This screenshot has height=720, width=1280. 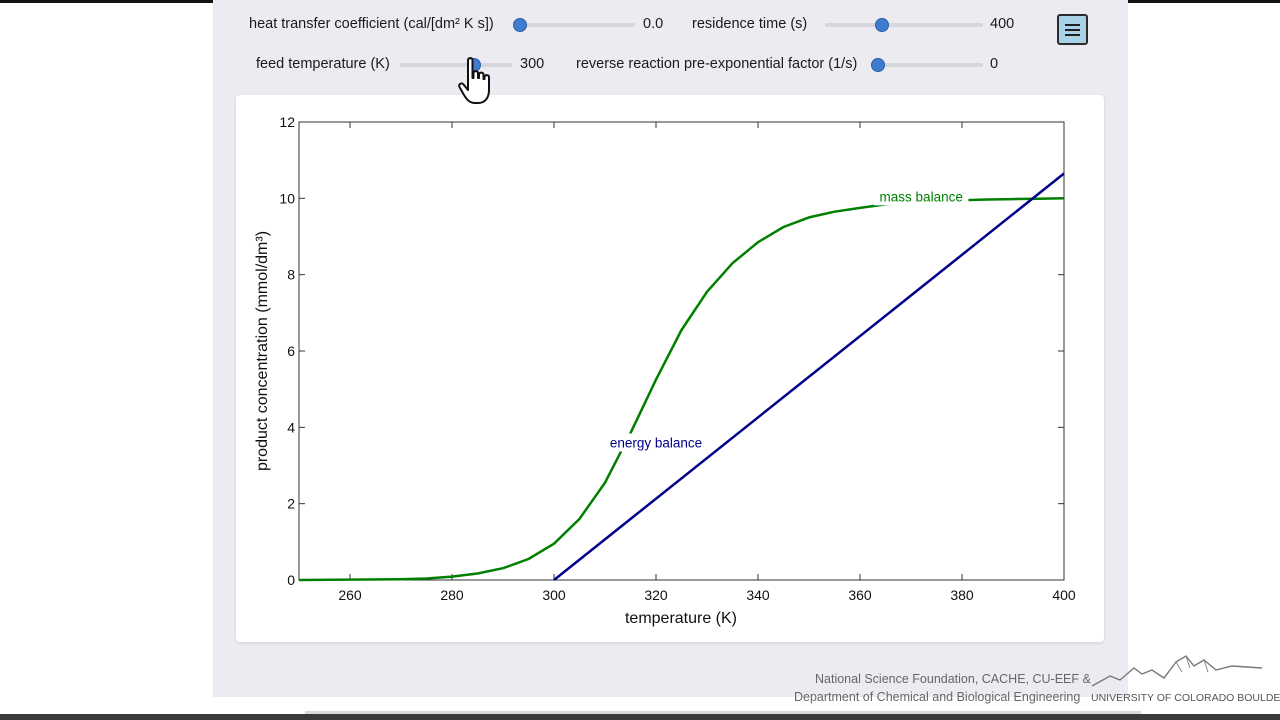 What do you see at coordinates (287, 198) in the screenshot?
I see `y-tick-label: 10` at bounding box center [287, 198].